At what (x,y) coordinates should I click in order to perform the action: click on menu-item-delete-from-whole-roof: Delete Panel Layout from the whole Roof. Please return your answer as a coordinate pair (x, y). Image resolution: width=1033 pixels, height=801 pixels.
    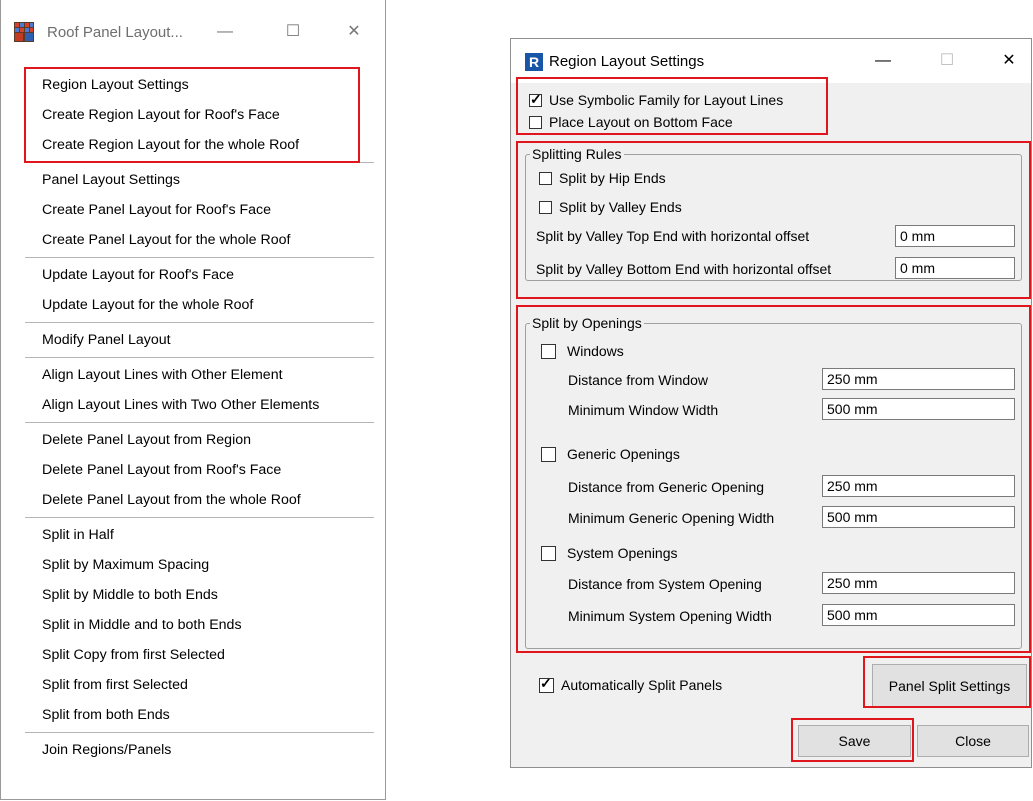
    Looking at the image, I should click on (199, 500).